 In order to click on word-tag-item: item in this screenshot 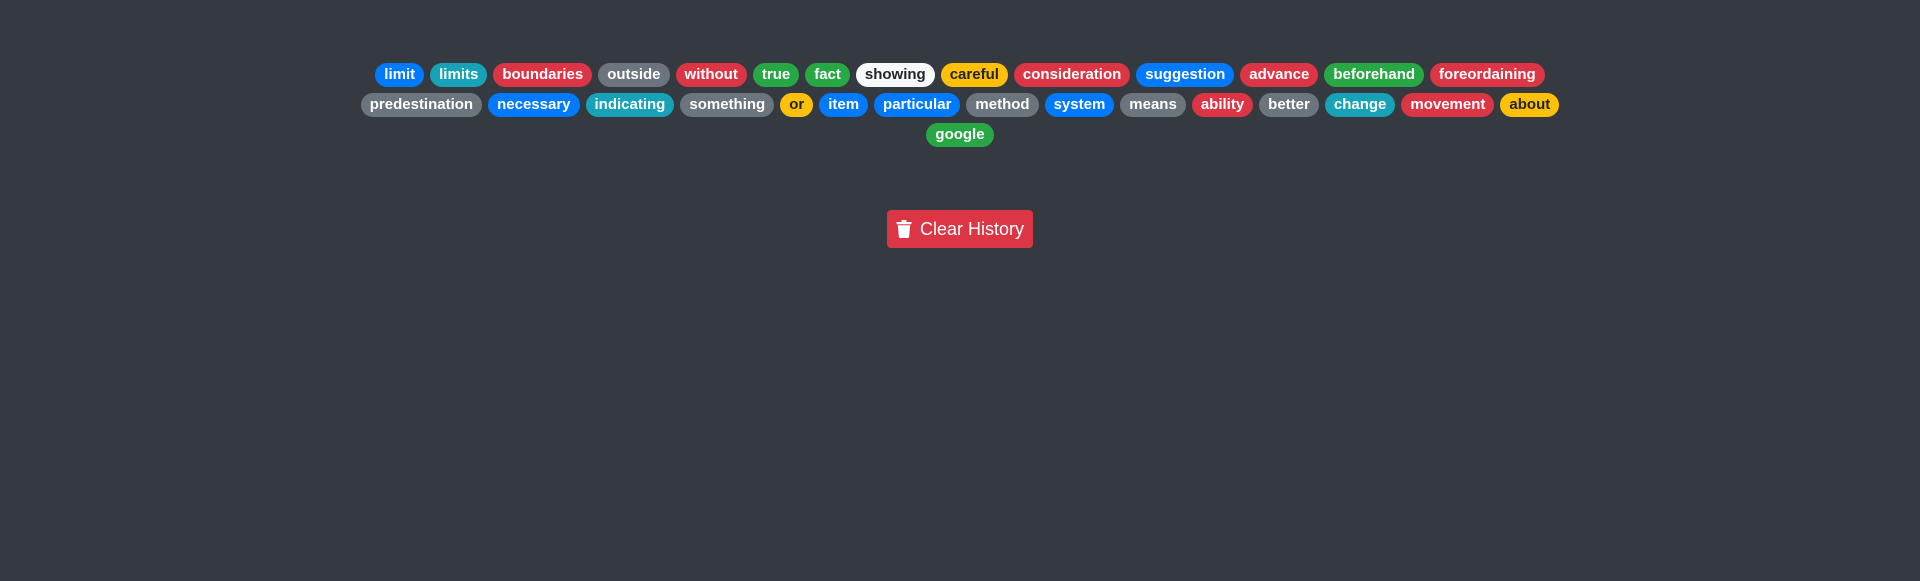, I will do `click(844, 105)`.